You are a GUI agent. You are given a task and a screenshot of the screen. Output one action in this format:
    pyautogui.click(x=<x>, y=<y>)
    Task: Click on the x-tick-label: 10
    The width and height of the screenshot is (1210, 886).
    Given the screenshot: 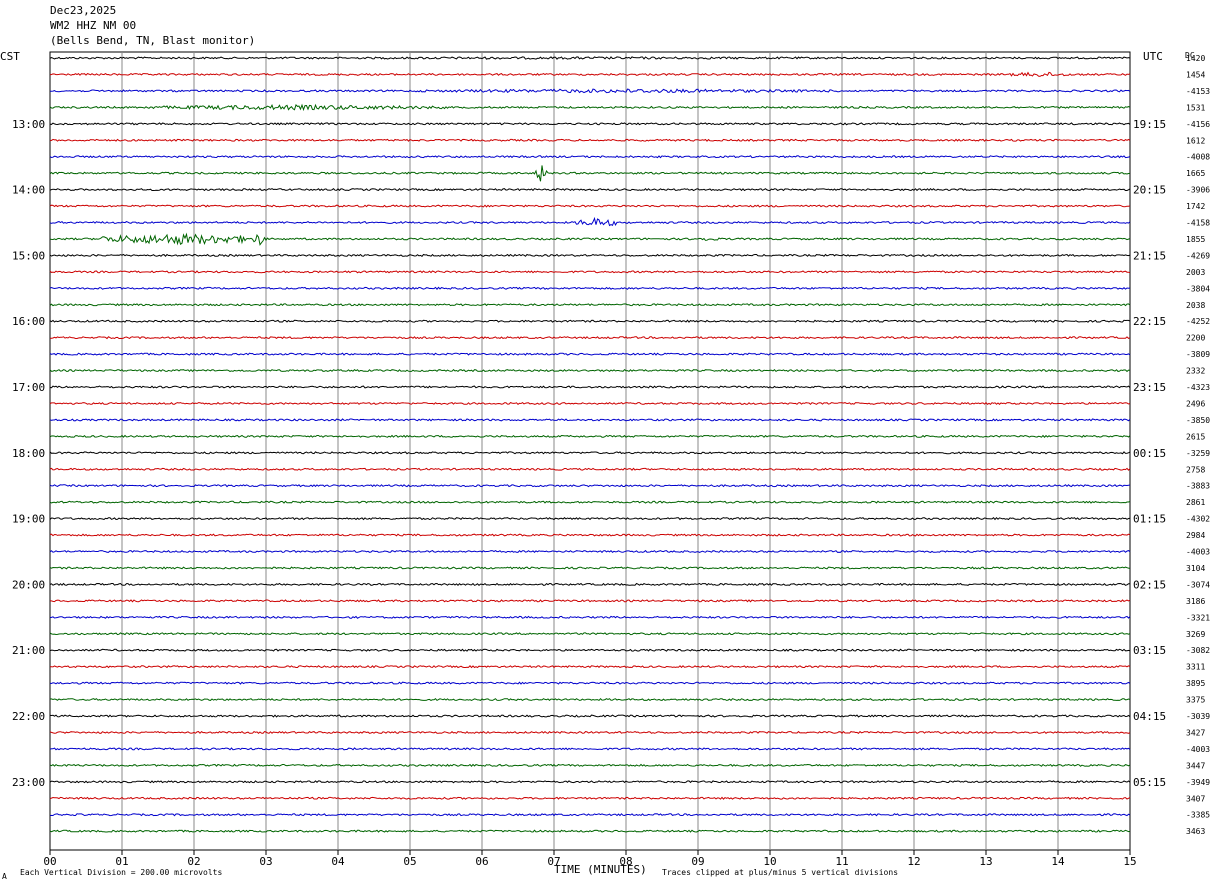 What is the action you would take?
    pyautogui.click(x=769, y=861)
    